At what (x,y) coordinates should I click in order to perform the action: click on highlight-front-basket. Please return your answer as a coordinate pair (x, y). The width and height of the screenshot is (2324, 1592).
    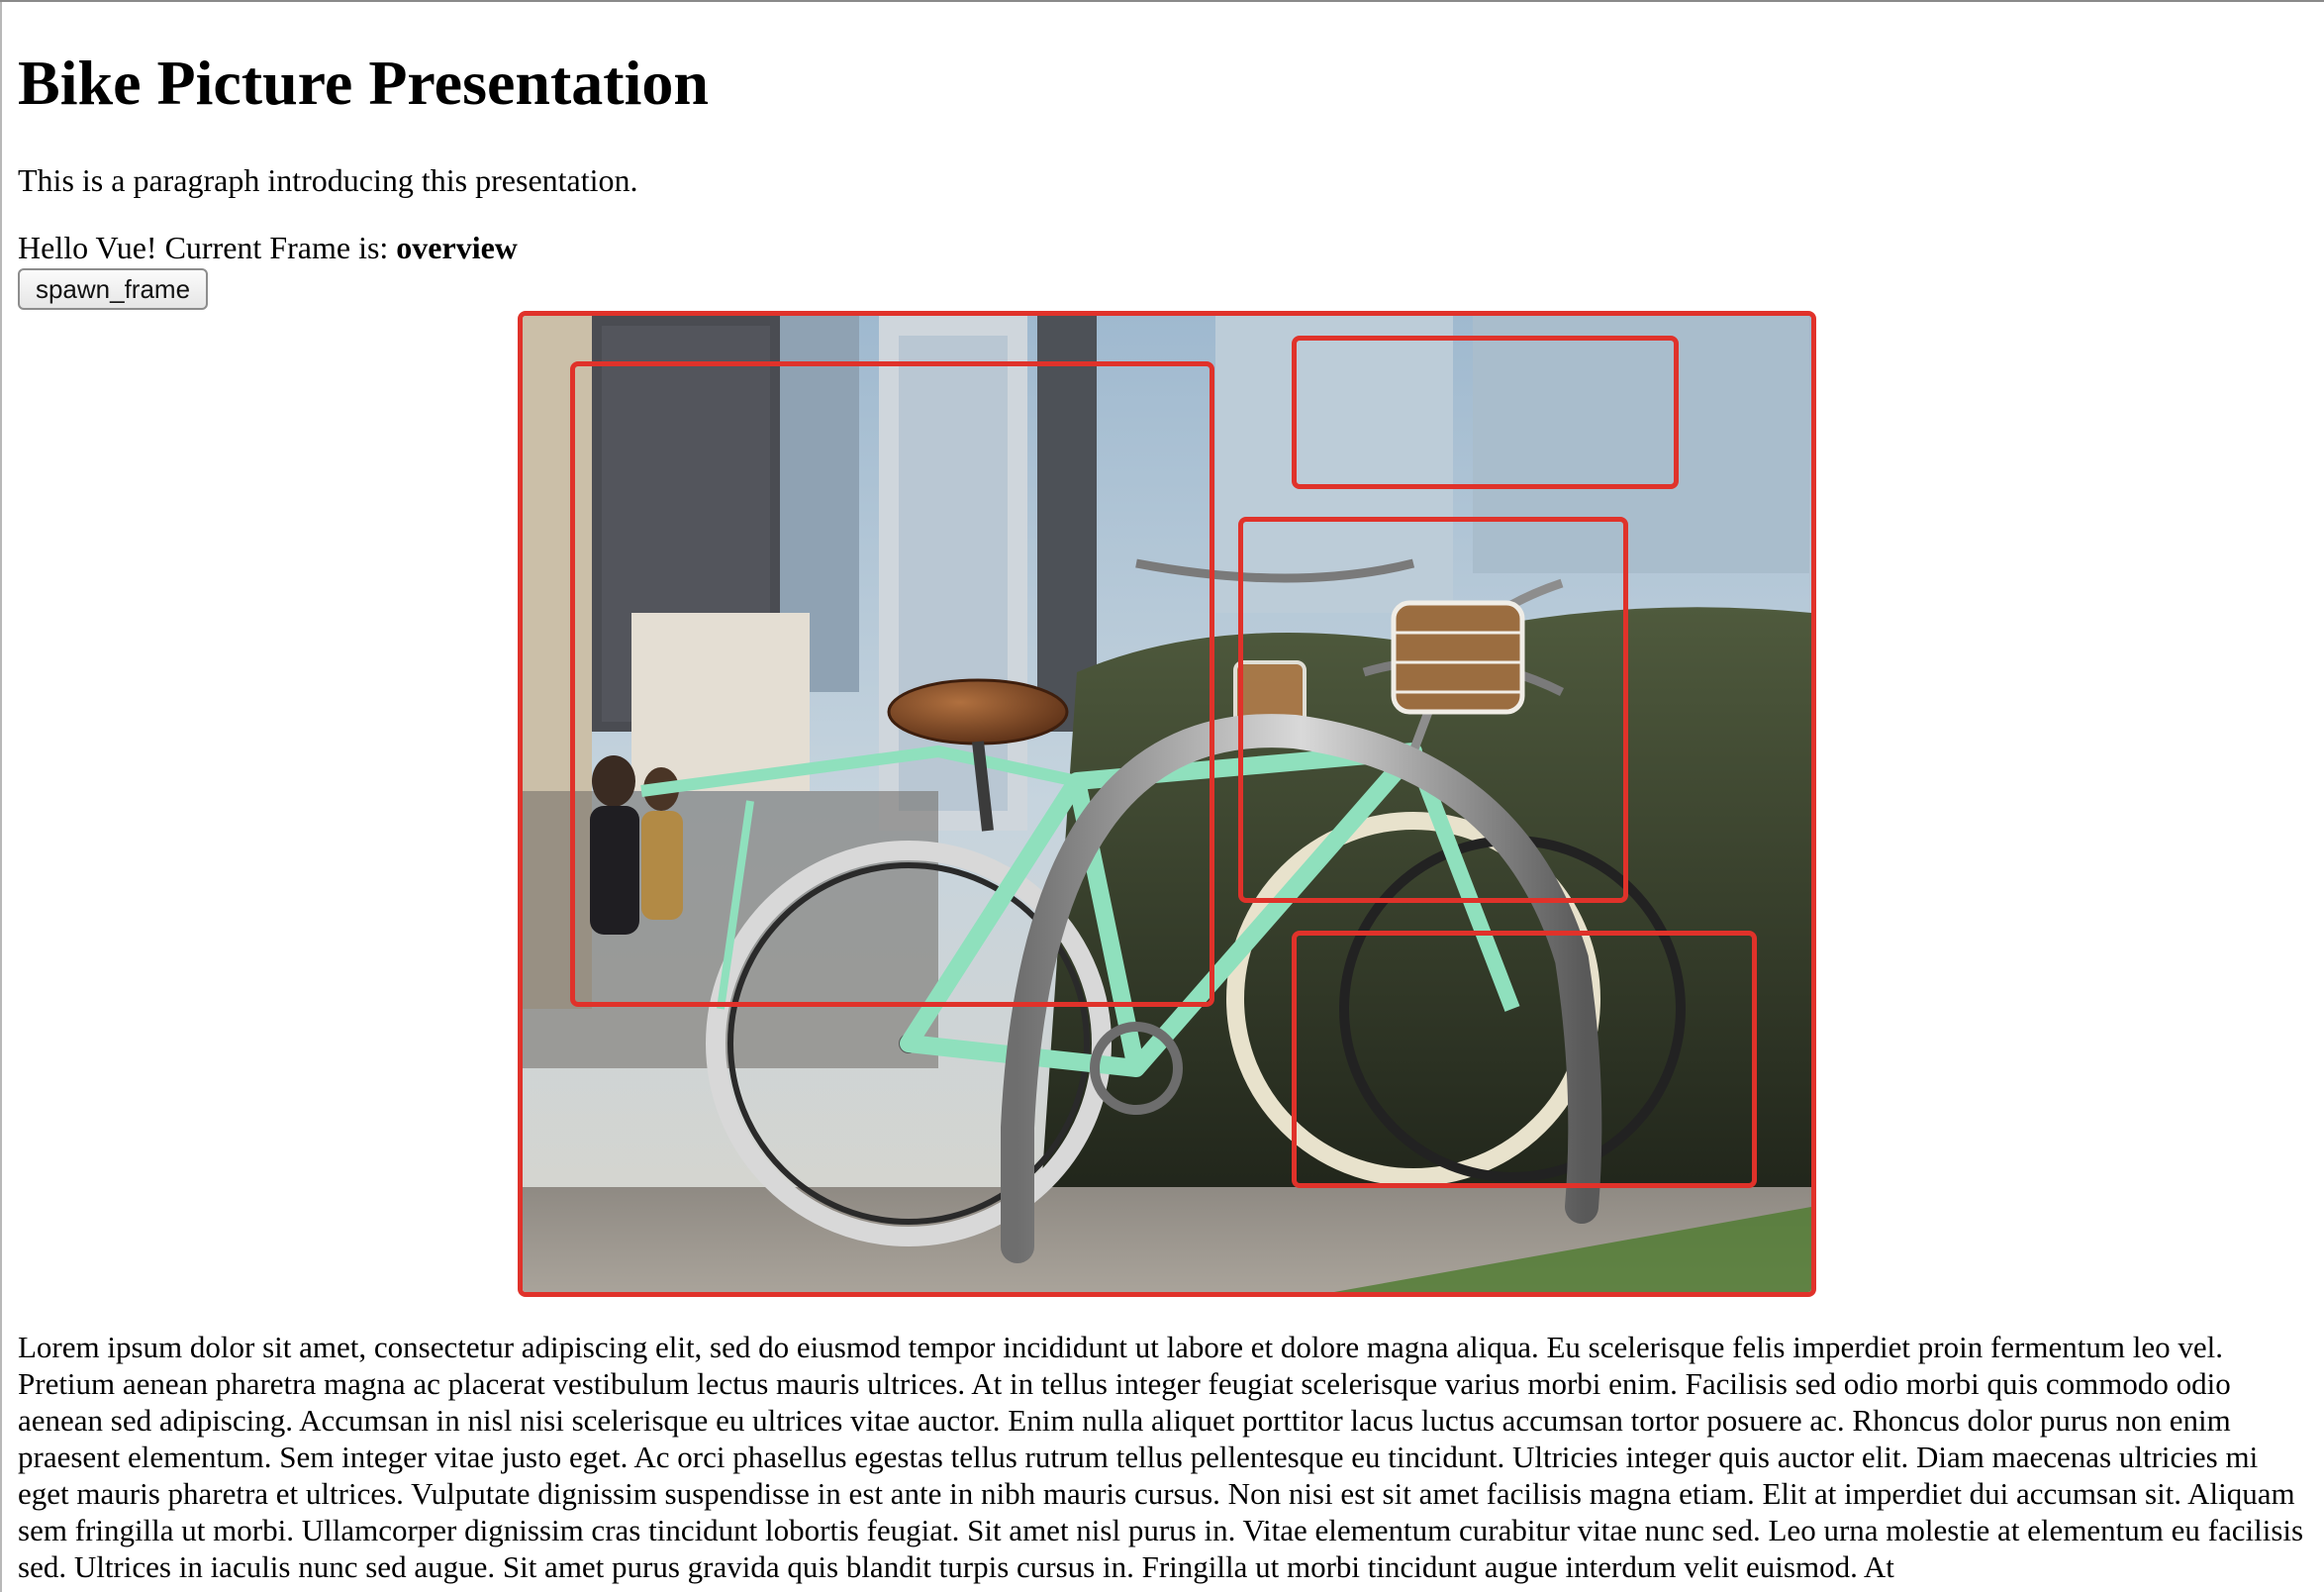
    Looking at the image, I should click on (1433, 710).